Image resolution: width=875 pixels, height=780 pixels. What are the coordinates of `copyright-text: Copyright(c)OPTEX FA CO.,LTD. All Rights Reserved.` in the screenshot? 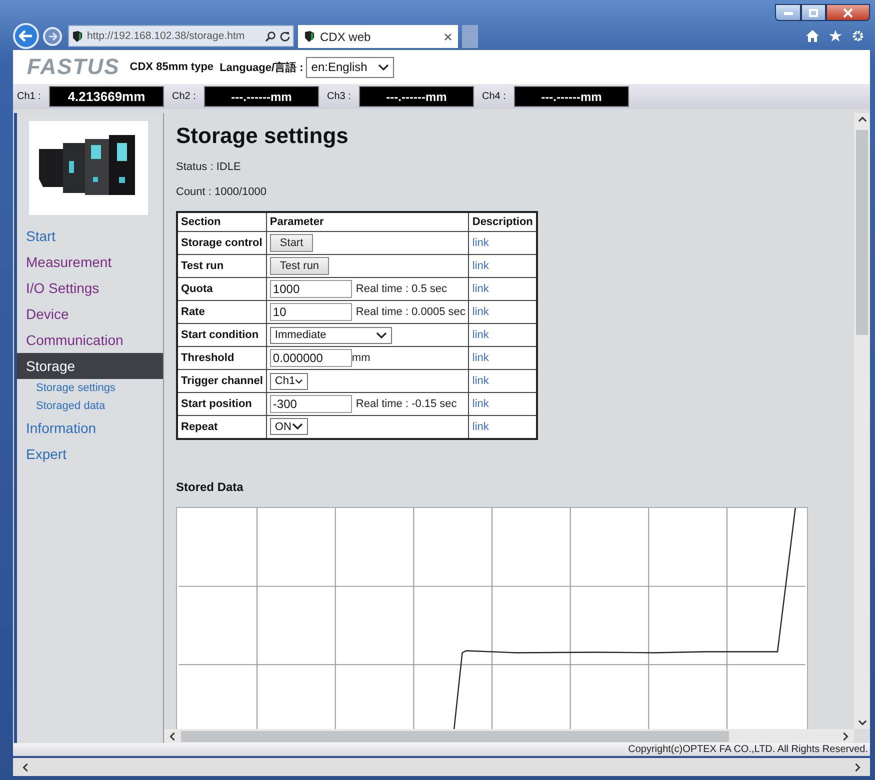 It's located at (441, 749).